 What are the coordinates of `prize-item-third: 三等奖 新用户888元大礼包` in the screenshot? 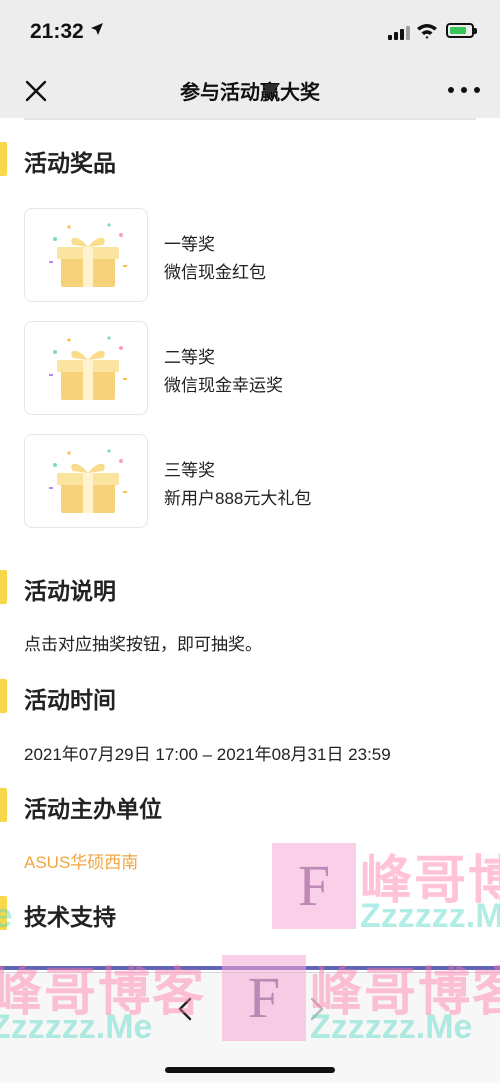 It's located at (239, 481).